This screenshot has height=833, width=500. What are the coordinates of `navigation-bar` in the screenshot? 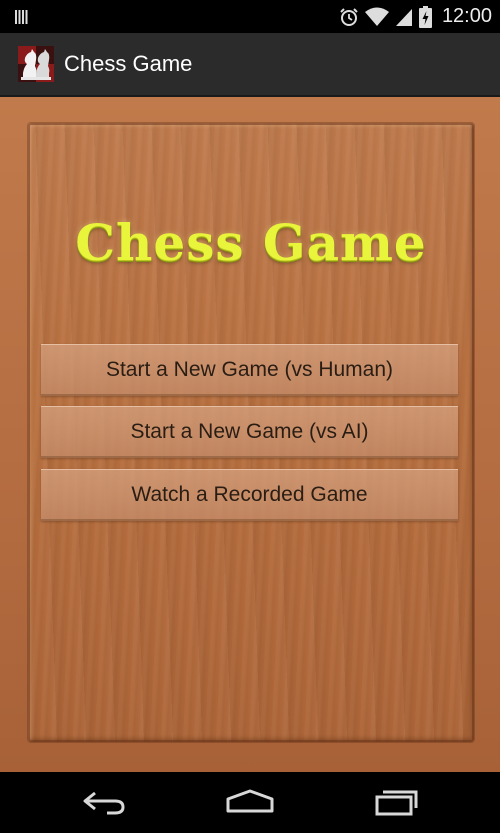 It's located at (250, 802).